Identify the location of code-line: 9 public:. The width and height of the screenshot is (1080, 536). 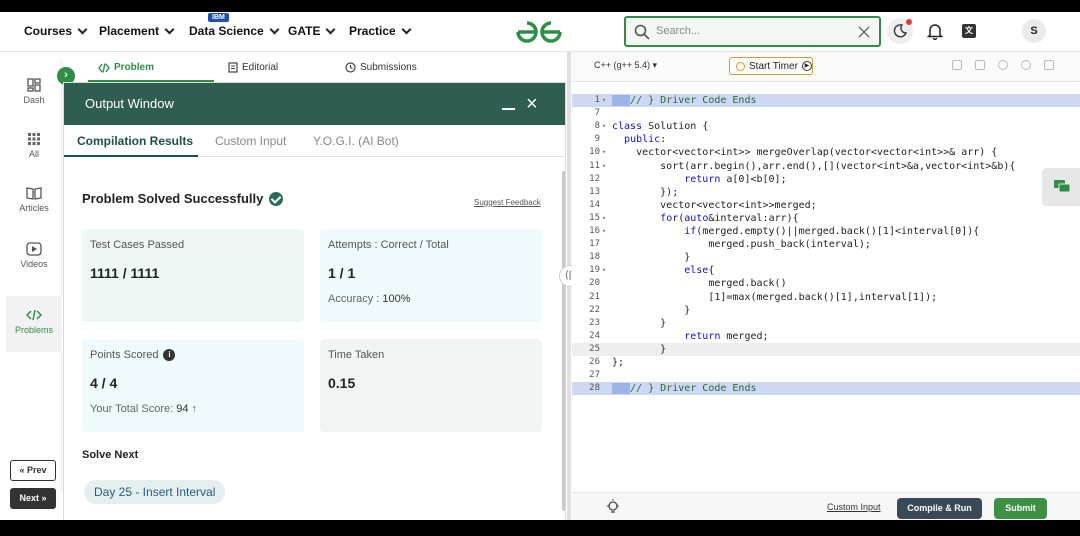
(826, 139).